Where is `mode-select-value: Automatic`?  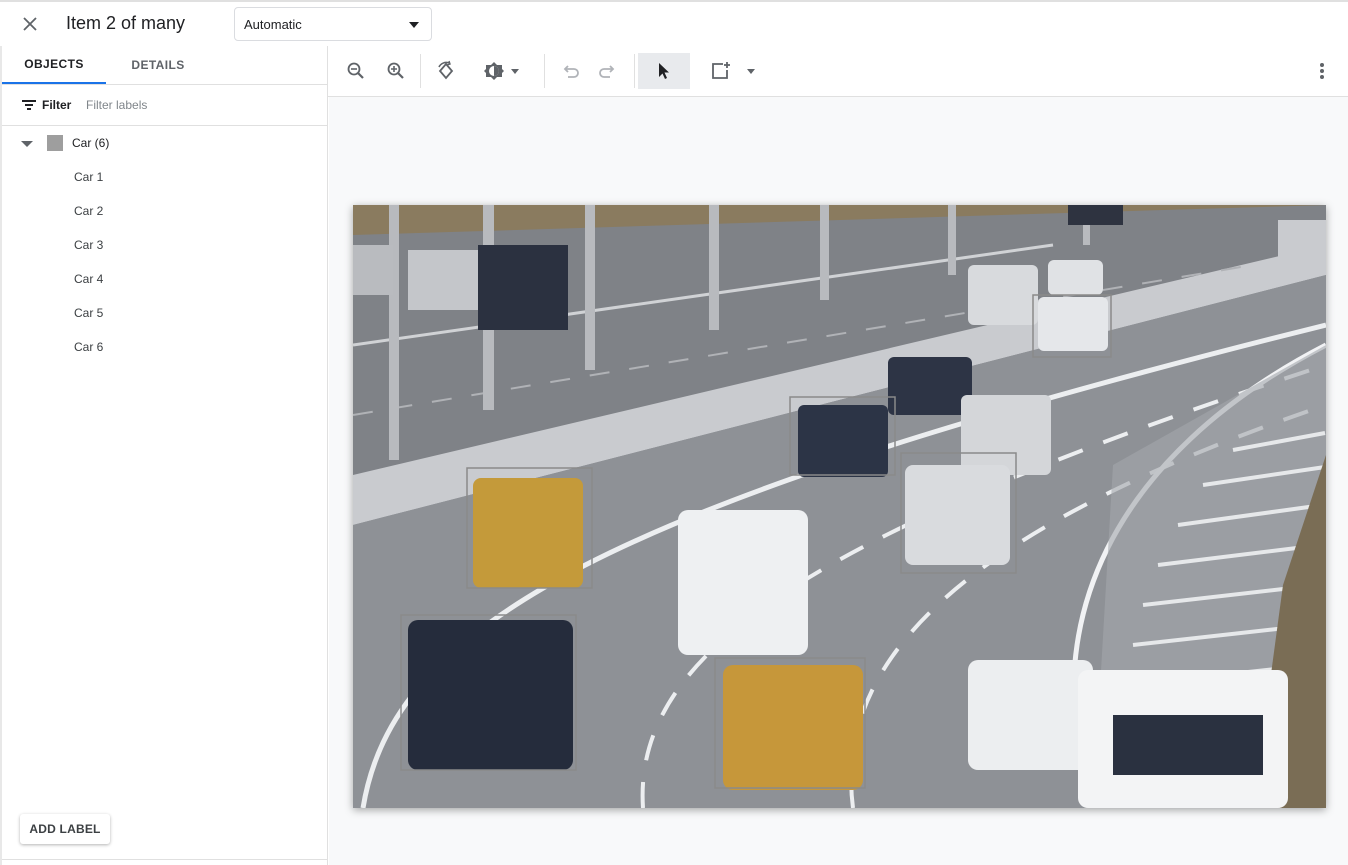 mode-select-value: Automatic is located at coordinates (273, 24).